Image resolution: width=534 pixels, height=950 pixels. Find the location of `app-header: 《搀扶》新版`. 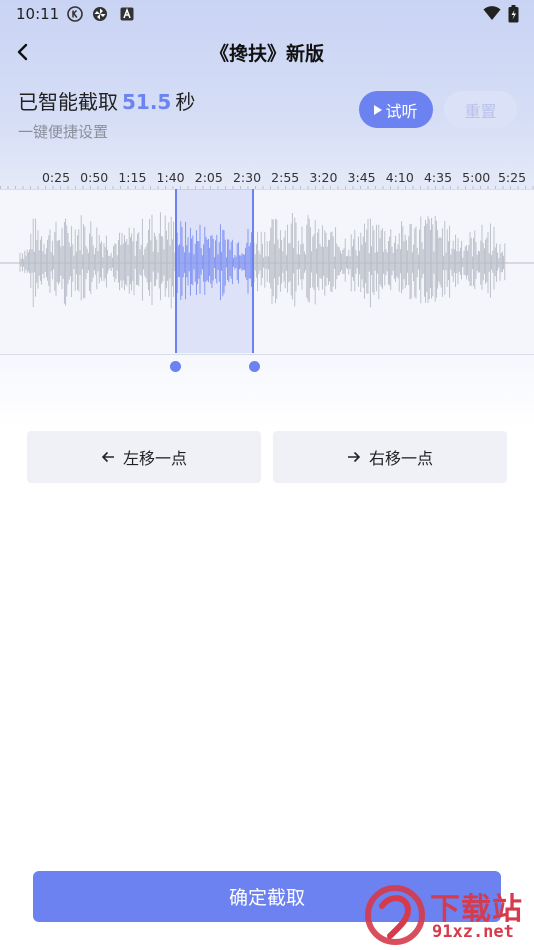

app-header: 《搀扶》新版 is located at coordinates (267, 52).